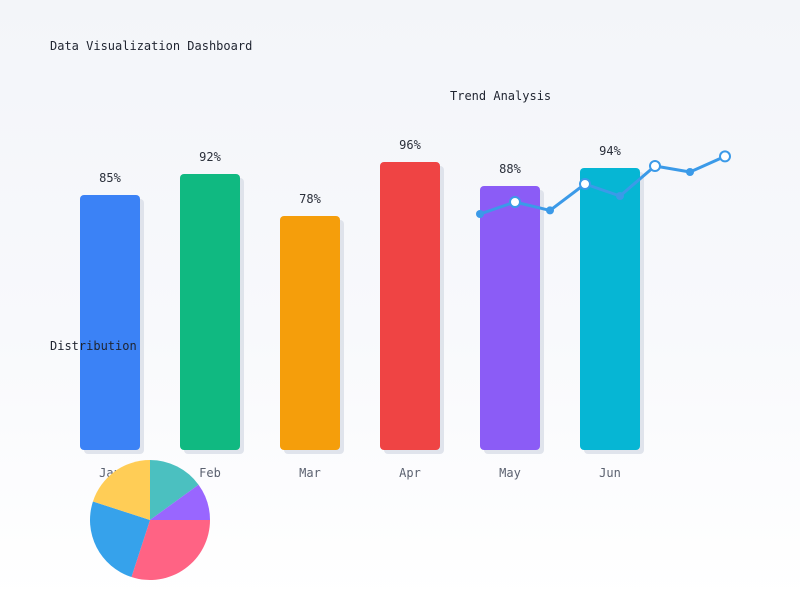 This screenshot has height=600, width=800. I want to click on distribution-pie-chart, so click(150, 520).